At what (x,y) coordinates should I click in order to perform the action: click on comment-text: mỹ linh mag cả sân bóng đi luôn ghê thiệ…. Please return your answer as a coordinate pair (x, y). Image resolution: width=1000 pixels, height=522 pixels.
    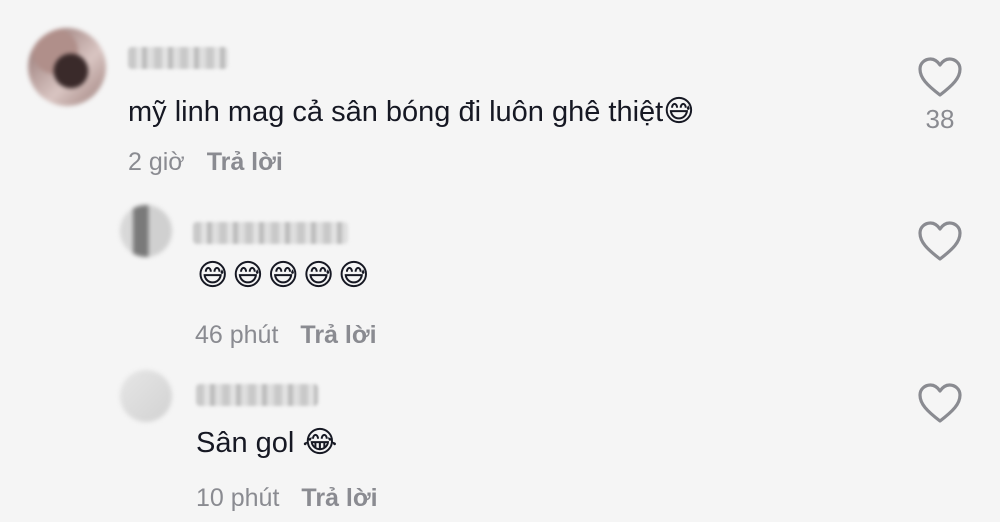
    Looking at the image, I should click on (411, 111).